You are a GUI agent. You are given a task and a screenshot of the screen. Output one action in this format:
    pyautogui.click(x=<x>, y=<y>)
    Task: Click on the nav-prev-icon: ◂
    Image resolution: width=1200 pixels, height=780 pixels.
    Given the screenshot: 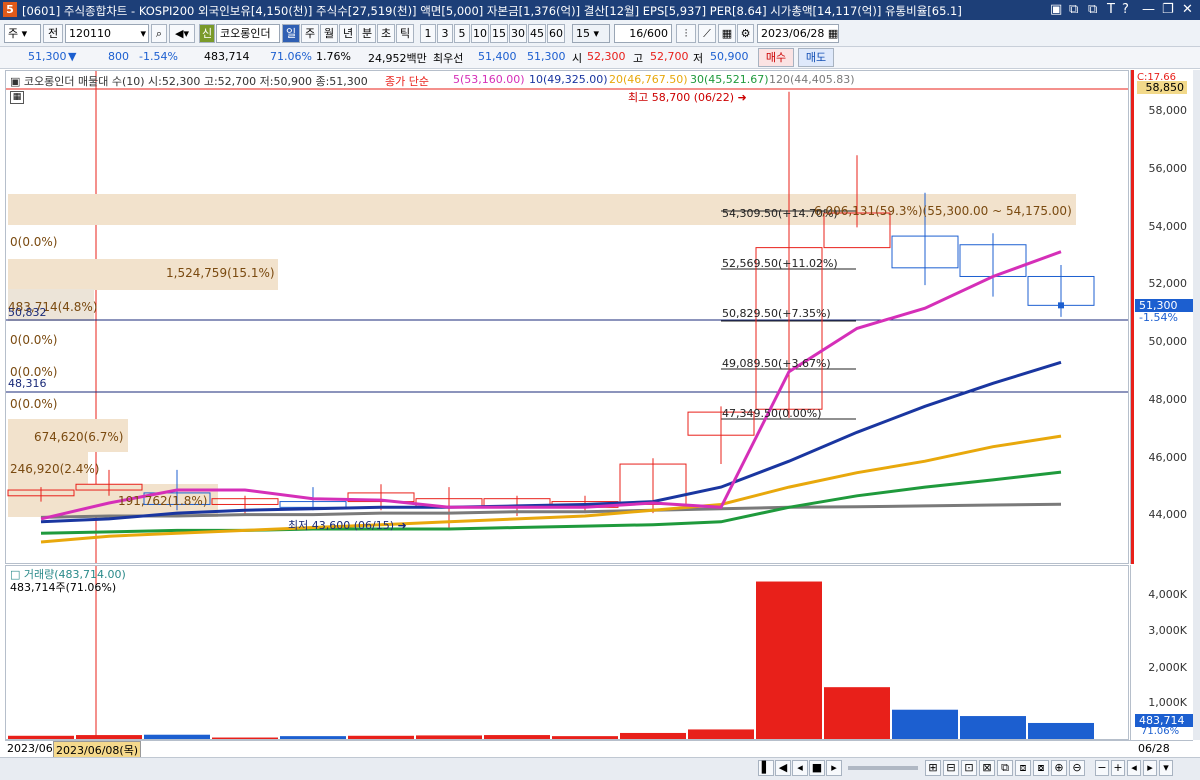 What is the action you would take?
    pyautogui.click(x=800, y=768)
    